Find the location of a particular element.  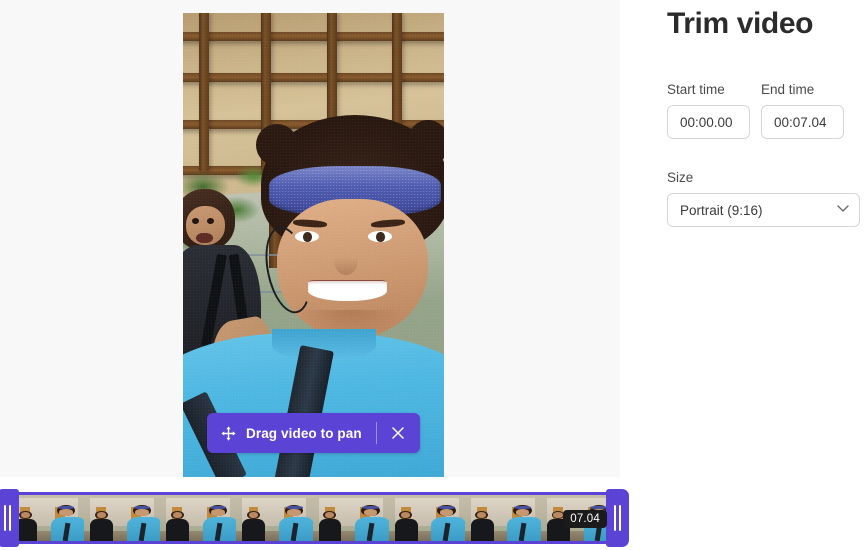

drag-to-pan-overlay: Drag video to pan is located at coordinates (313, 433).